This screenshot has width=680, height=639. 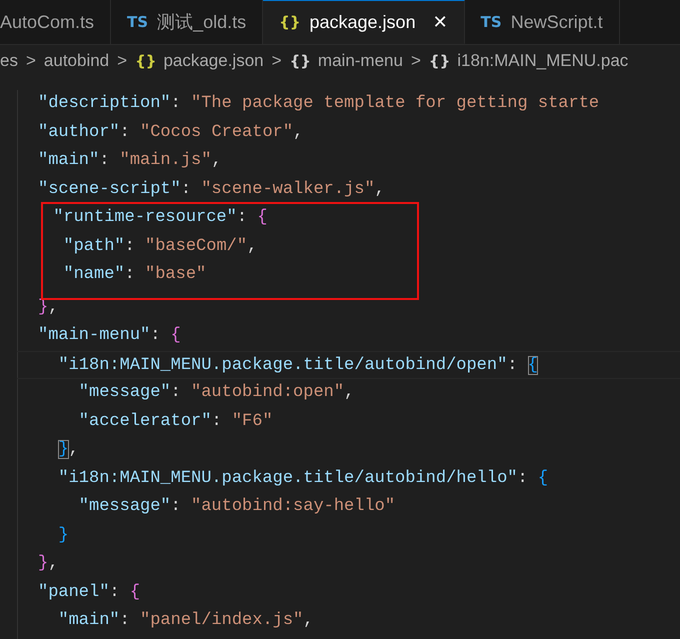 I want to click on code-line: "main-menu": {, so click(x=109, y=336).